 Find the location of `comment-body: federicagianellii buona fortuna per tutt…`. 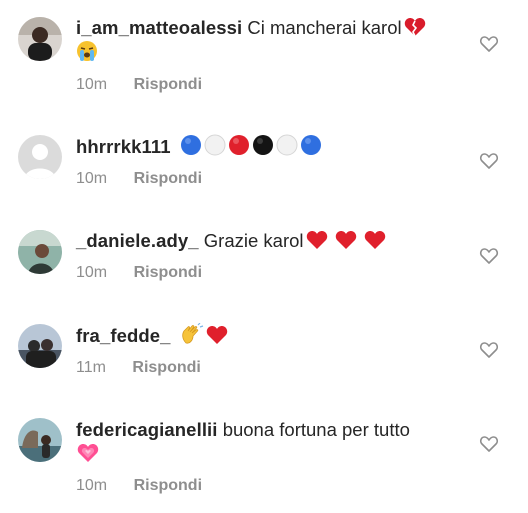

comment-body: federicagianellii buona fortuna per tutt… is located at coordinates (273, 442).